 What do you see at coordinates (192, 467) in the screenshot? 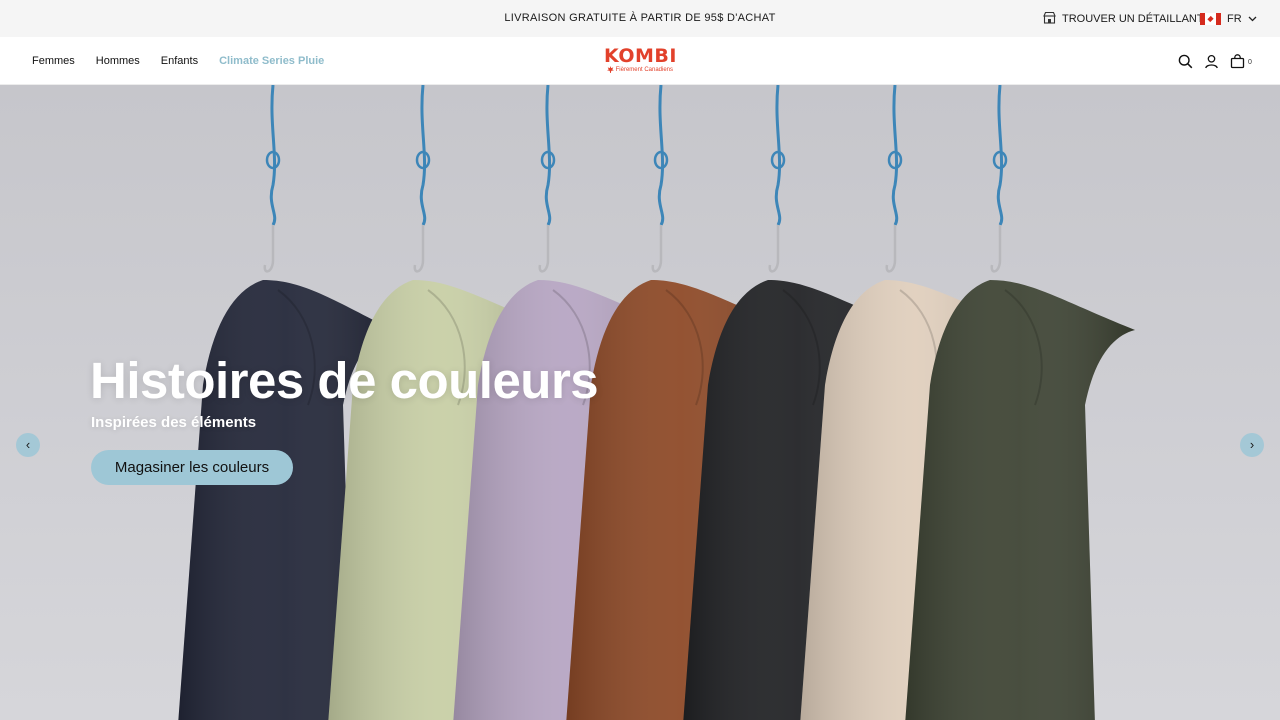
I see `shop-colours-button: Magasiner les couleurs` at bounding box center [192, 467].